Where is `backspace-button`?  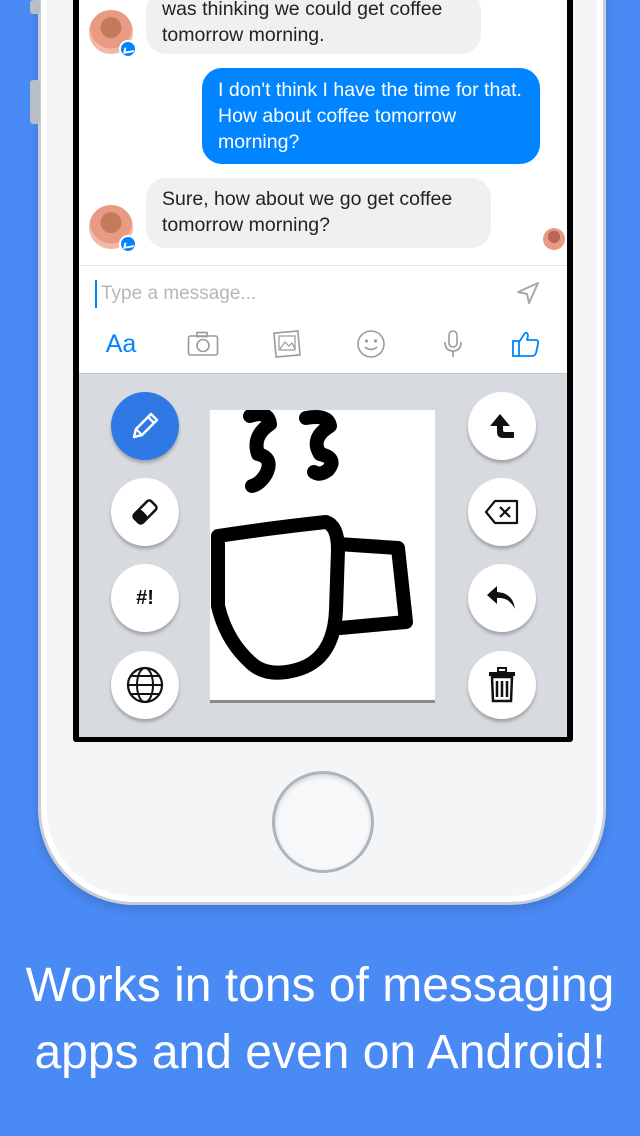
backspace-button is located at coordinates (502, 512).